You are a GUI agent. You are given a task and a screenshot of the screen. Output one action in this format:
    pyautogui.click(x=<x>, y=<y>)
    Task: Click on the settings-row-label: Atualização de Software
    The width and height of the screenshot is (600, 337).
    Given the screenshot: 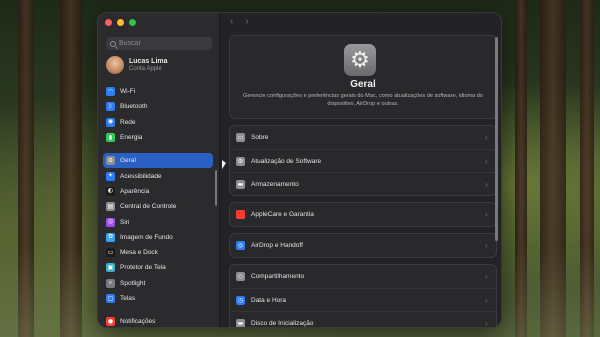 What is the action you would take?
    pyautogui.click(x=286, y=161)
    